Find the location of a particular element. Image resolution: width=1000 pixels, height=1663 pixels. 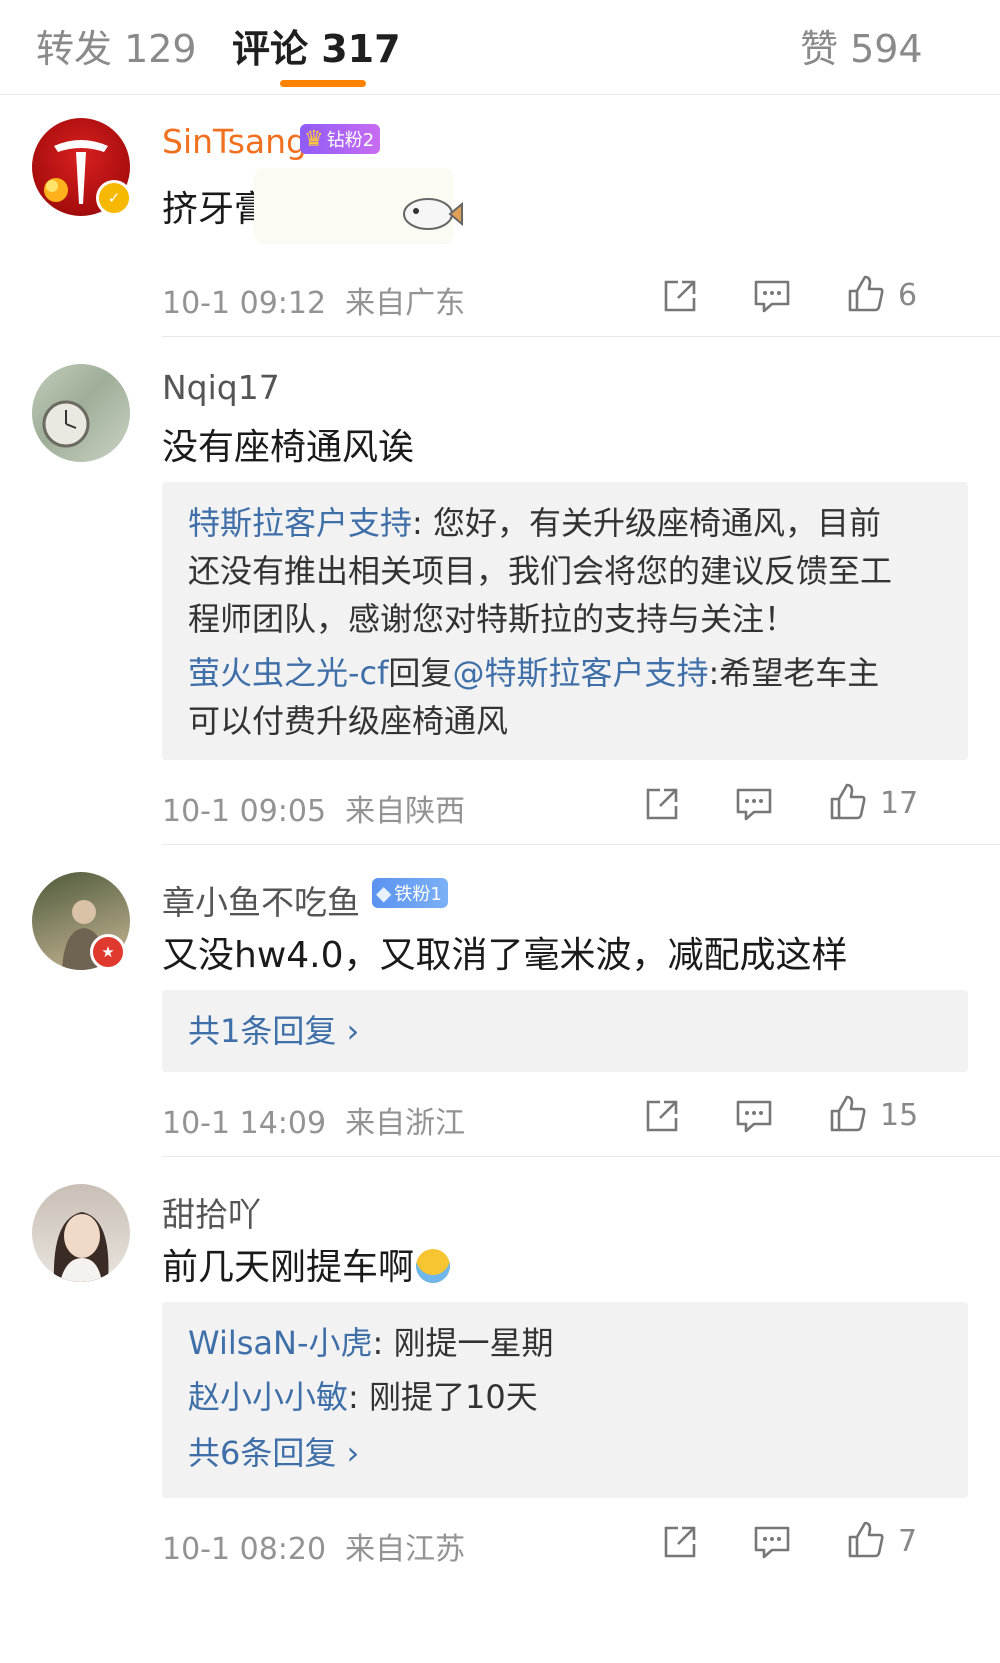

like-count: 6 is located at coordinates (908, 295).